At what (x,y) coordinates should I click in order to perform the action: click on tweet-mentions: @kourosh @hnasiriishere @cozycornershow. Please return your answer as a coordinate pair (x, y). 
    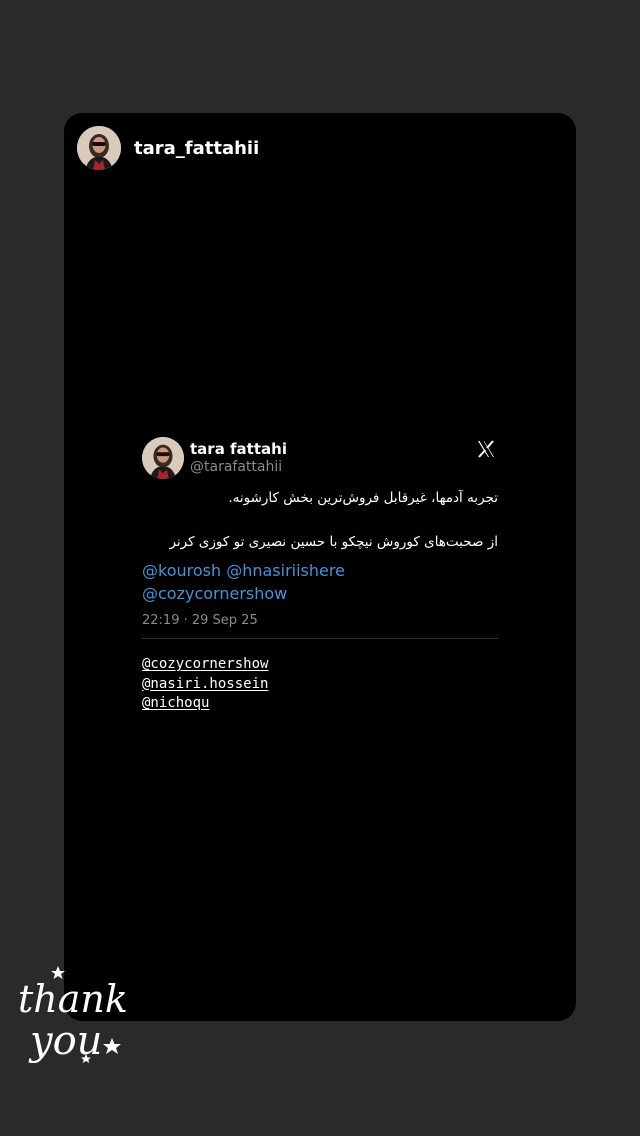
    Looking at the image, I should click on (320, 582).